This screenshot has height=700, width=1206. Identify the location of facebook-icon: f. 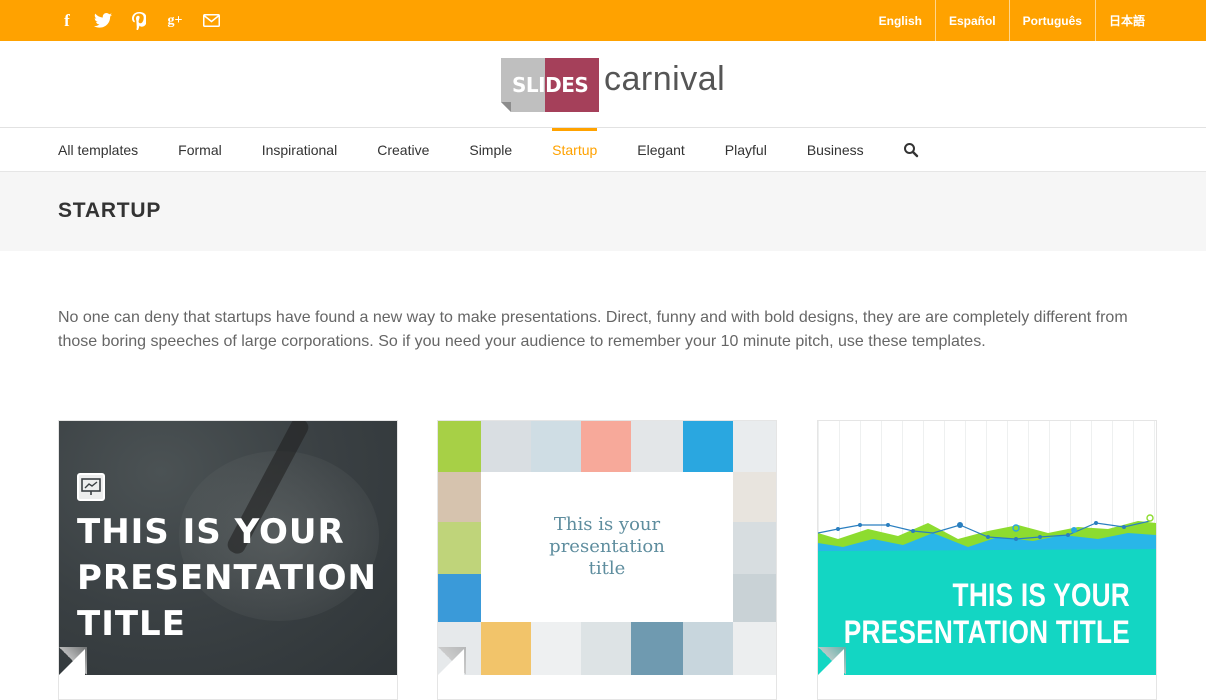
(67, 21).